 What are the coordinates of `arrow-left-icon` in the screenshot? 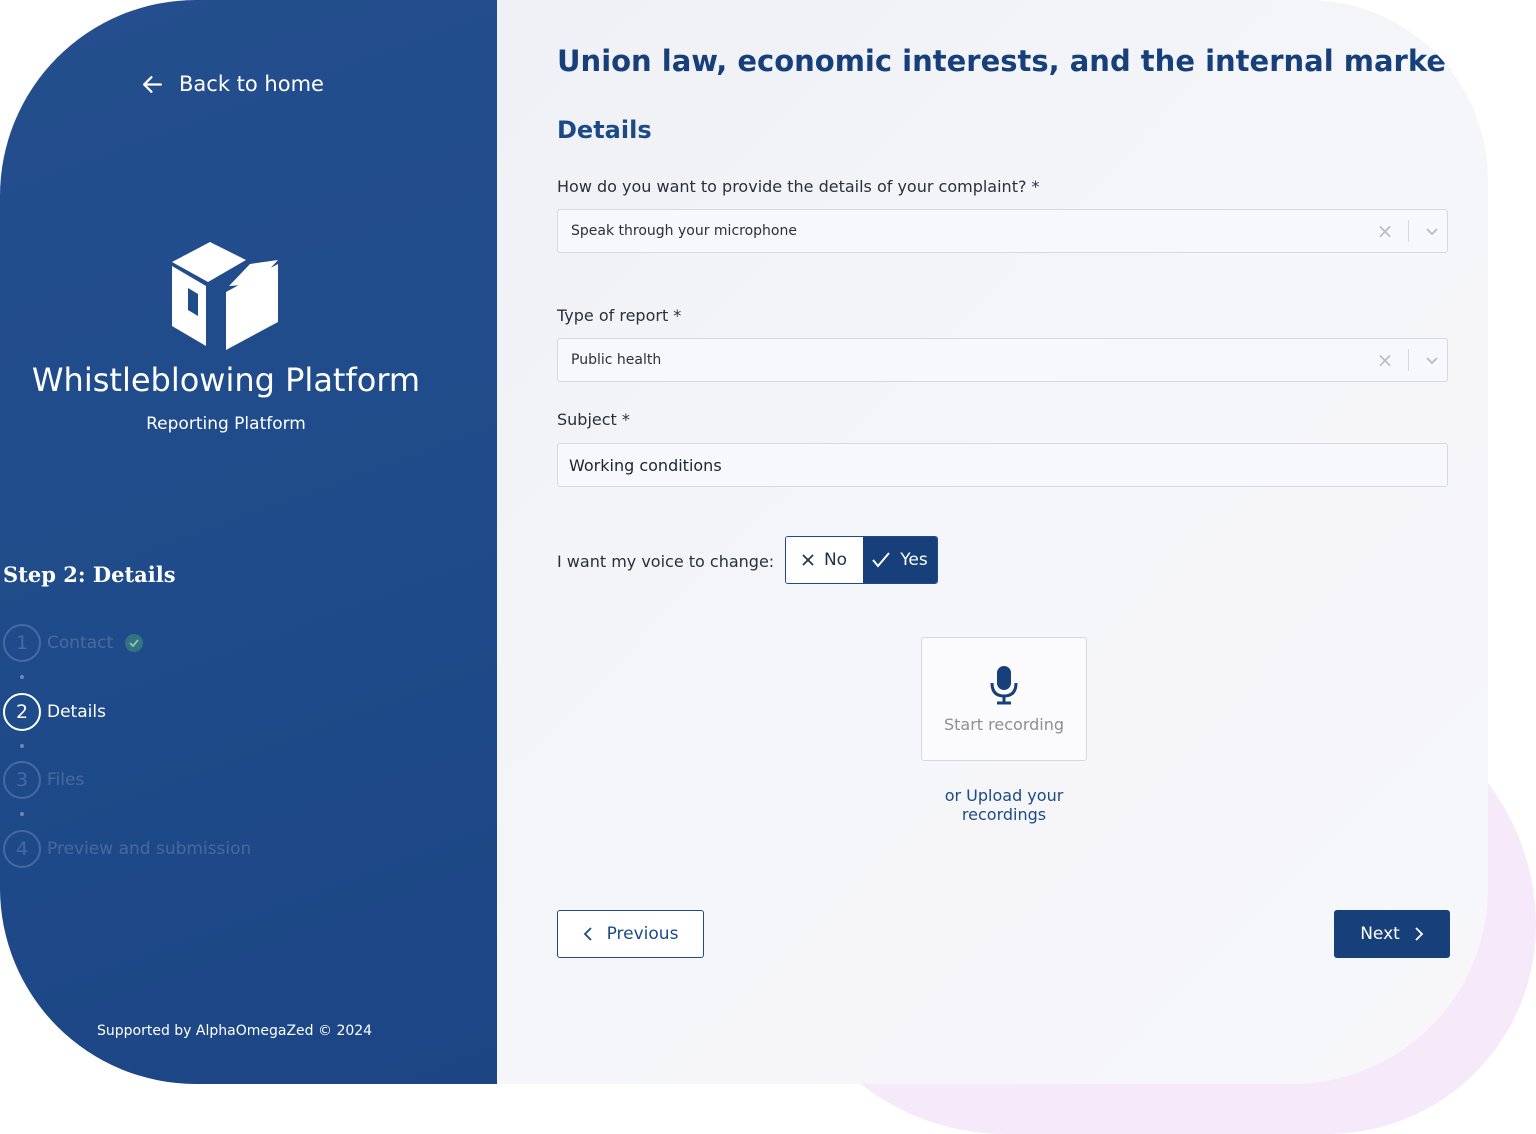 It's located at (152, 84).